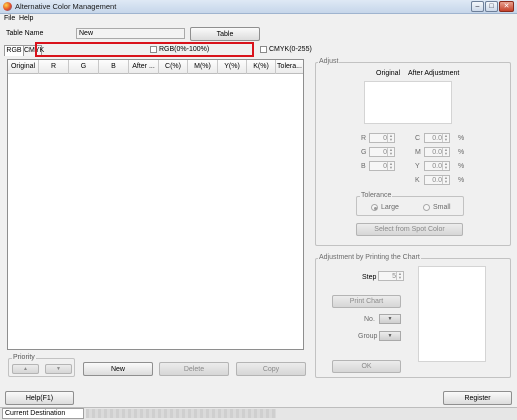  Describe the element at coordinates (442, 207) in the screenshot. I see `small-label: Small` at that location.